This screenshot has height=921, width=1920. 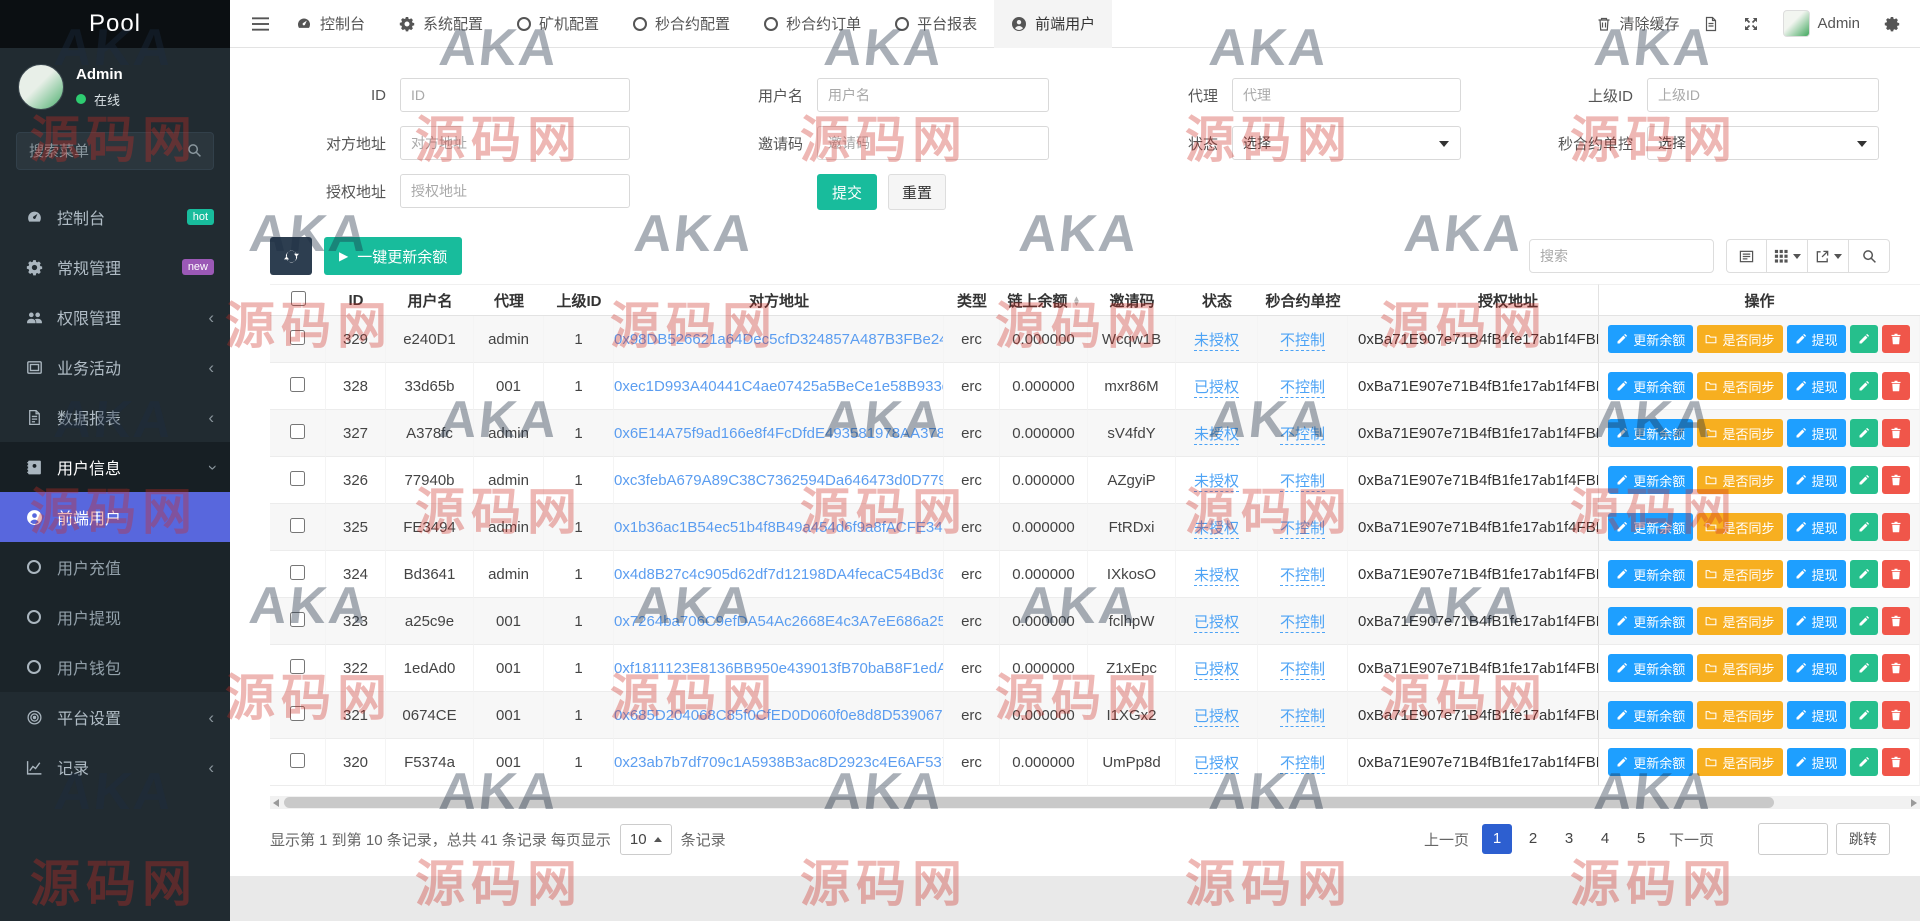 What do you see at coordinates (933, 95) in the screenshot?
I see `username-input` at bounding box center [933, 95].